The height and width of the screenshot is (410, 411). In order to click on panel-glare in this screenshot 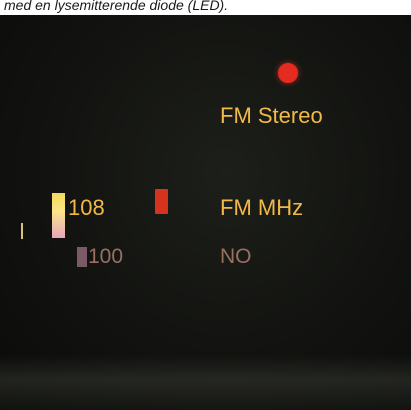, I will do `click(205, 382)`.